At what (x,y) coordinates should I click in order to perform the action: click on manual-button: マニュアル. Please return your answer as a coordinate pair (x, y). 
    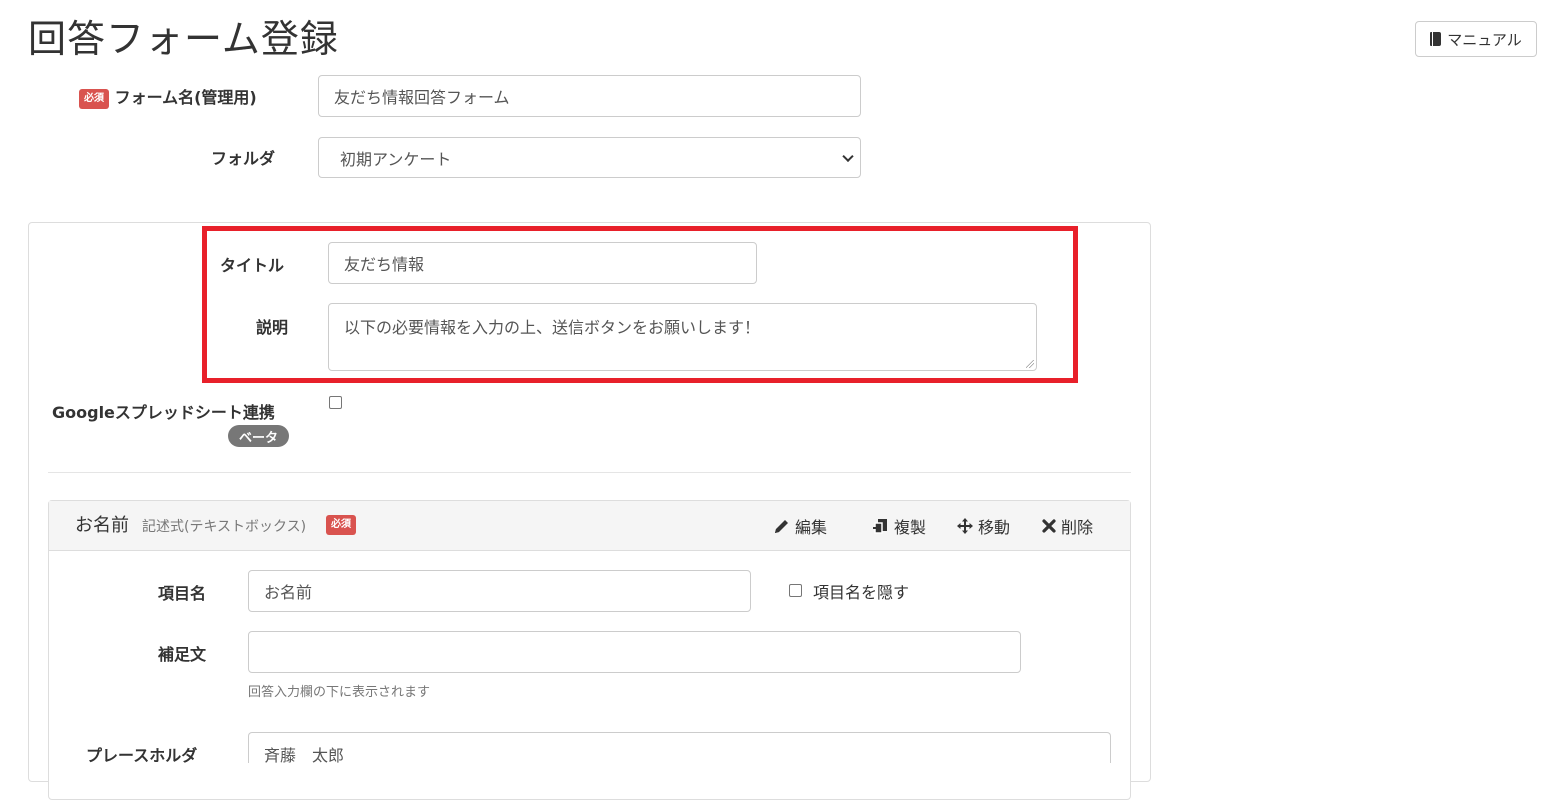
    Looking at the image, I should click on (1476, 39).